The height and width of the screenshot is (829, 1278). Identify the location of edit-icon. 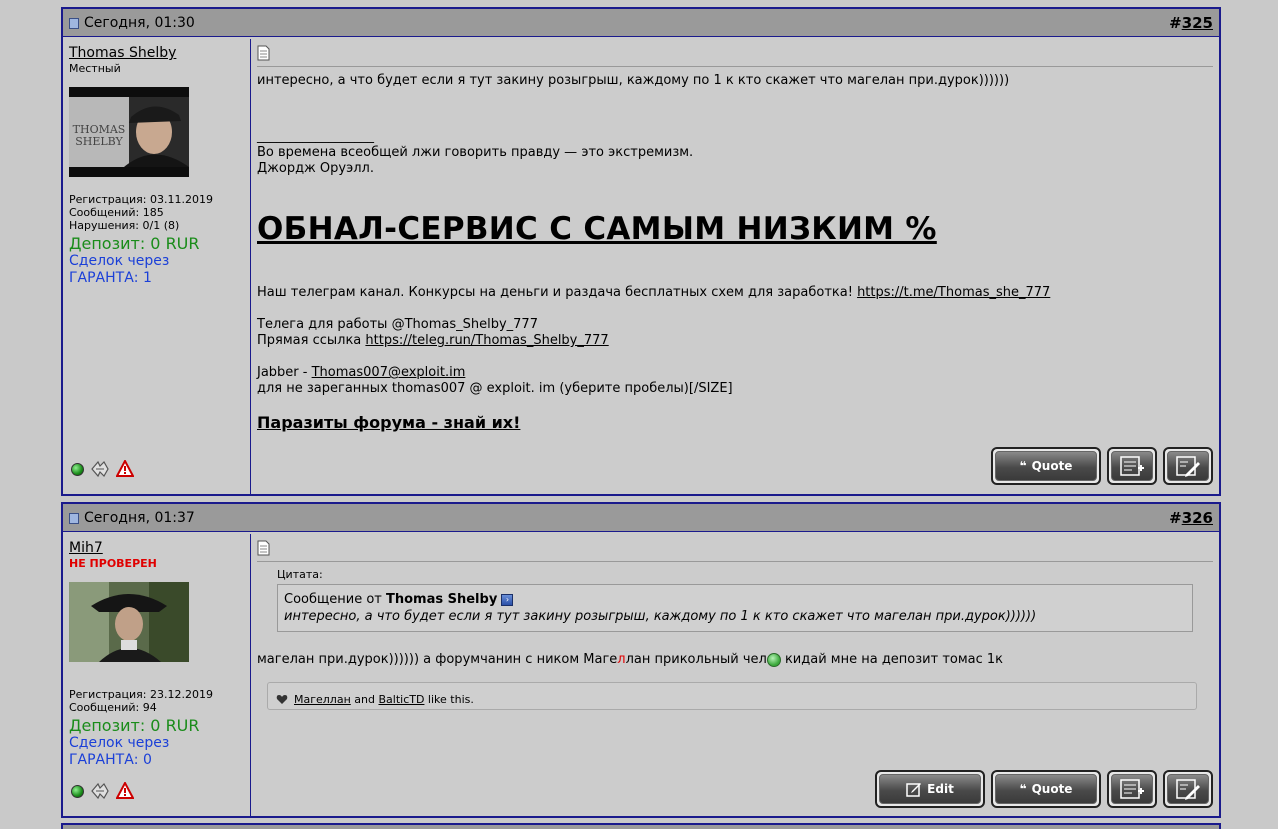
(914, 790).